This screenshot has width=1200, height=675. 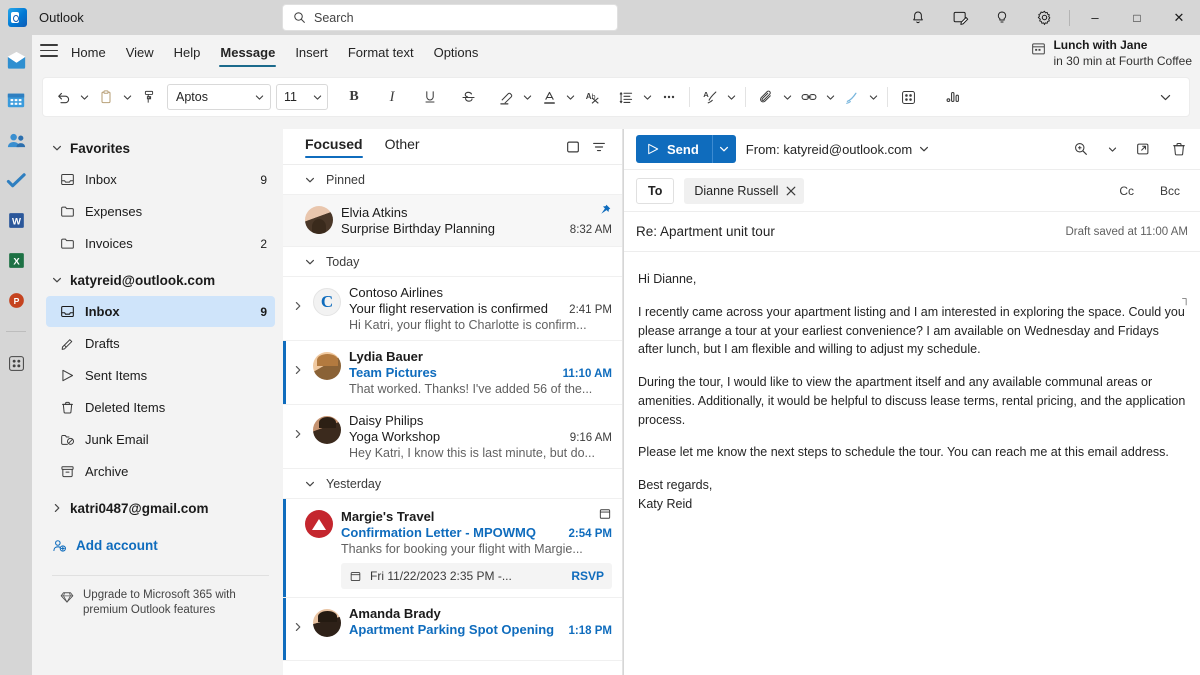 What do you see at coordinates (830, 97) in the screenshot?
I see `link-chevron-icon` at bounding box center [830, 97].